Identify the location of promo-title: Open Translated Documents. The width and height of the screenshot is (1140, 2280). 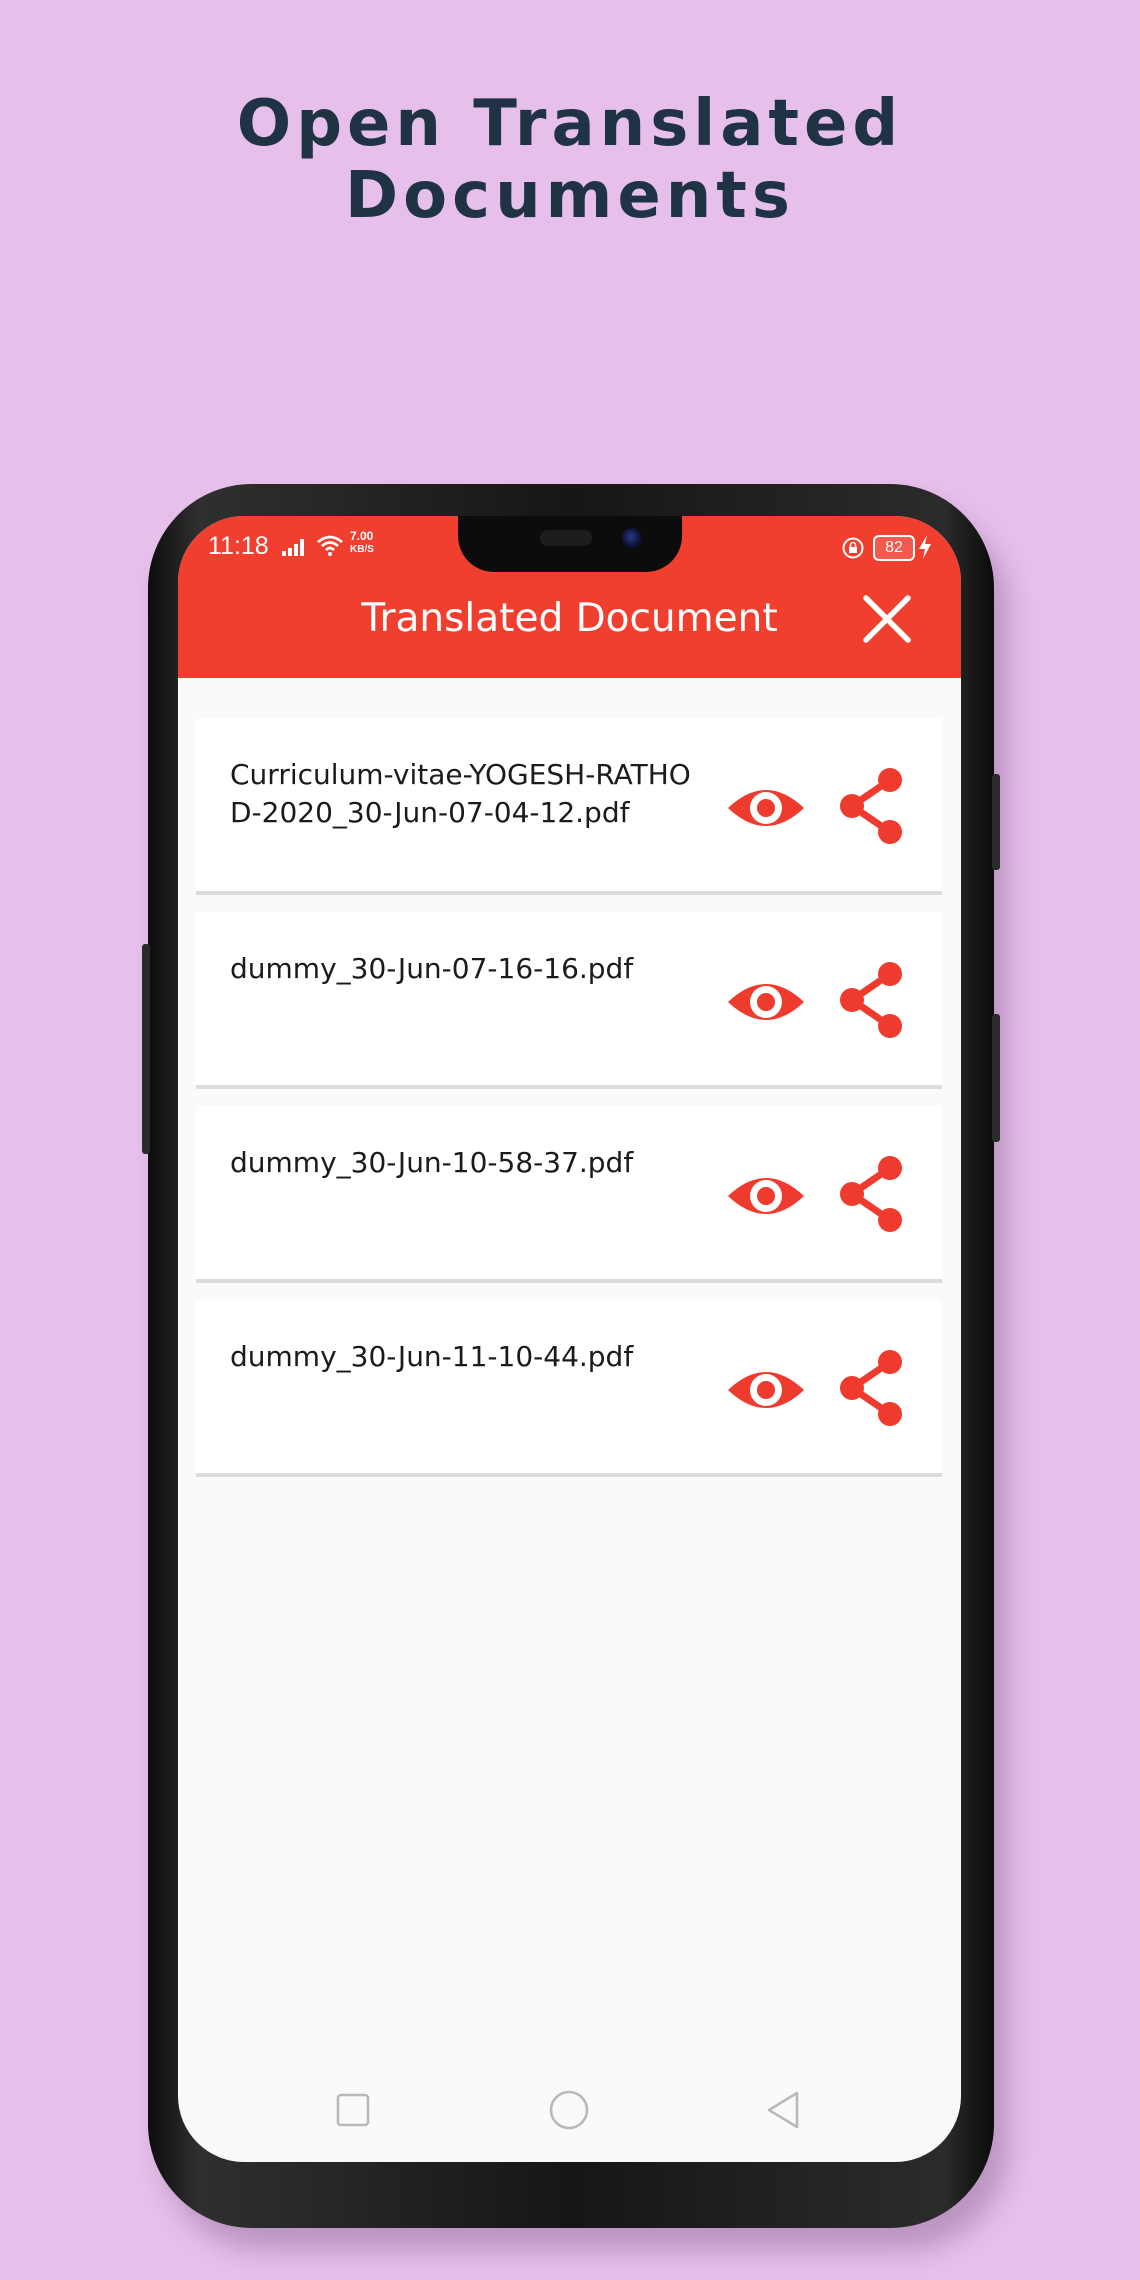
(570, 160).